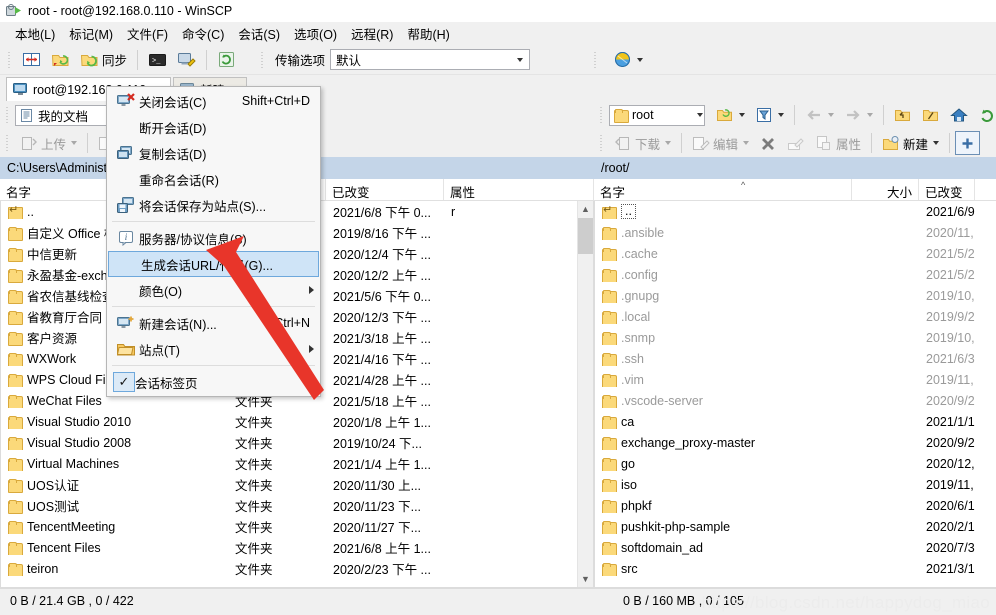 This screenshot has width=996, height=615. Describe the element at coordinates (819, 115) in the screenshot. I see `back-button` at that location.